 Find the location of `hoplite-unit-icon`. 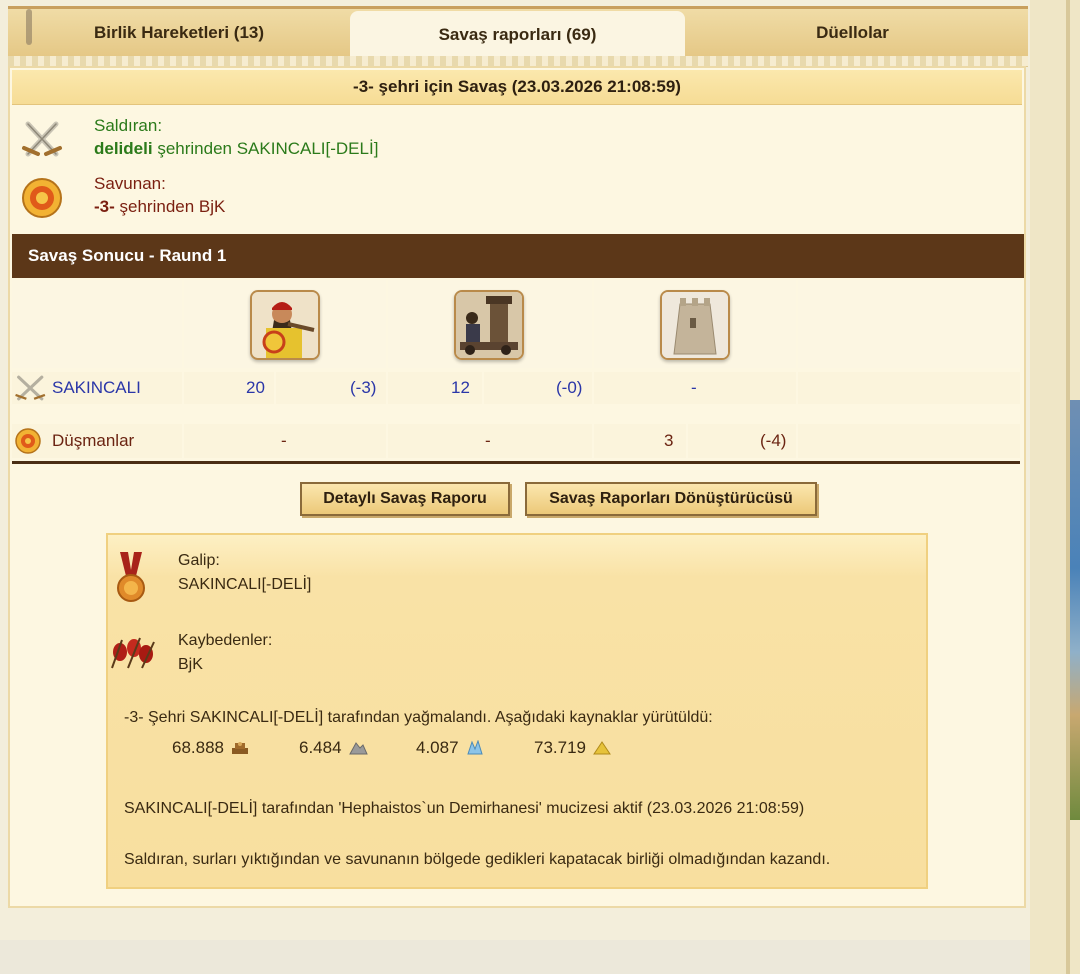

hoplite-unit-icon is located at coordinates (285, 325).